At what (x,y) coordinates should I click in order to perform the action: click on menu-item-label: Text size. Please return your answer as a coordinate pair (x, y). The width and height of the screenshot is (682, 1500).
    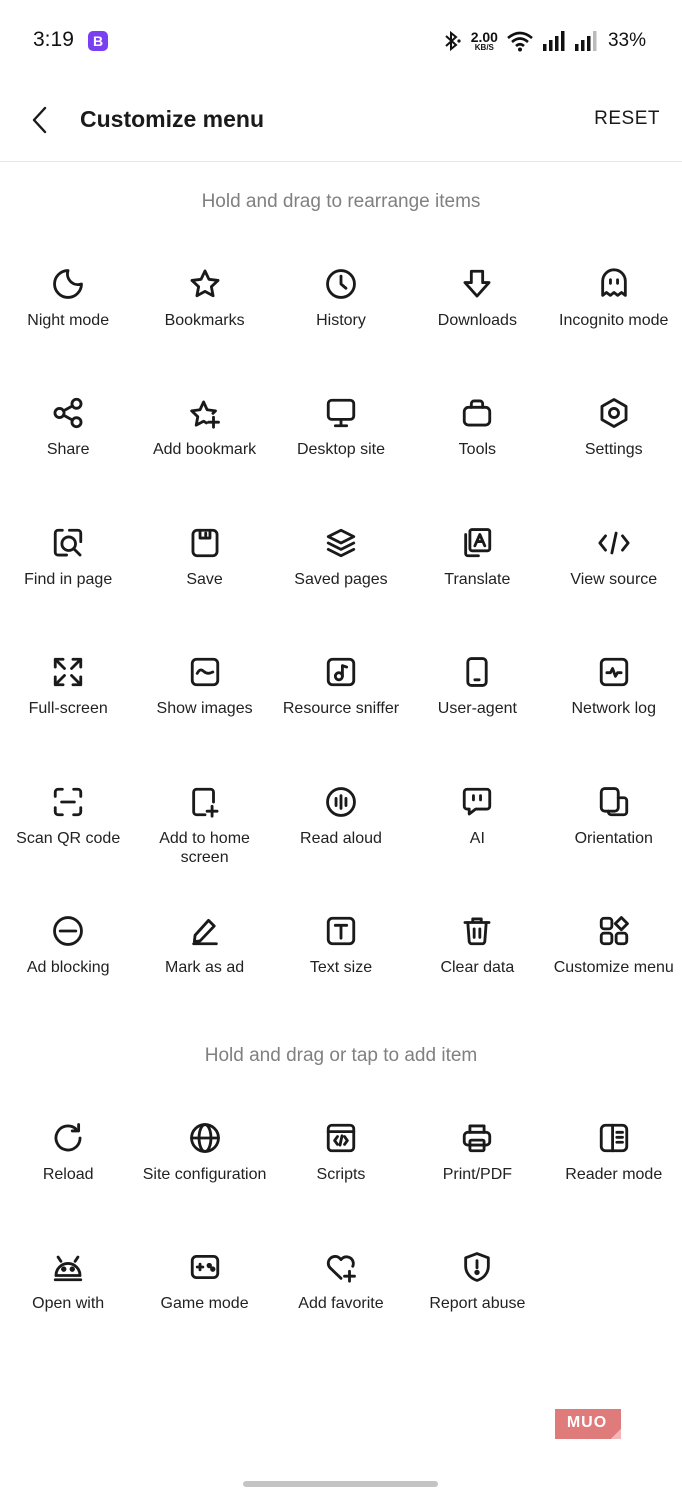
    Looking at the image, I should click on (341, 967).